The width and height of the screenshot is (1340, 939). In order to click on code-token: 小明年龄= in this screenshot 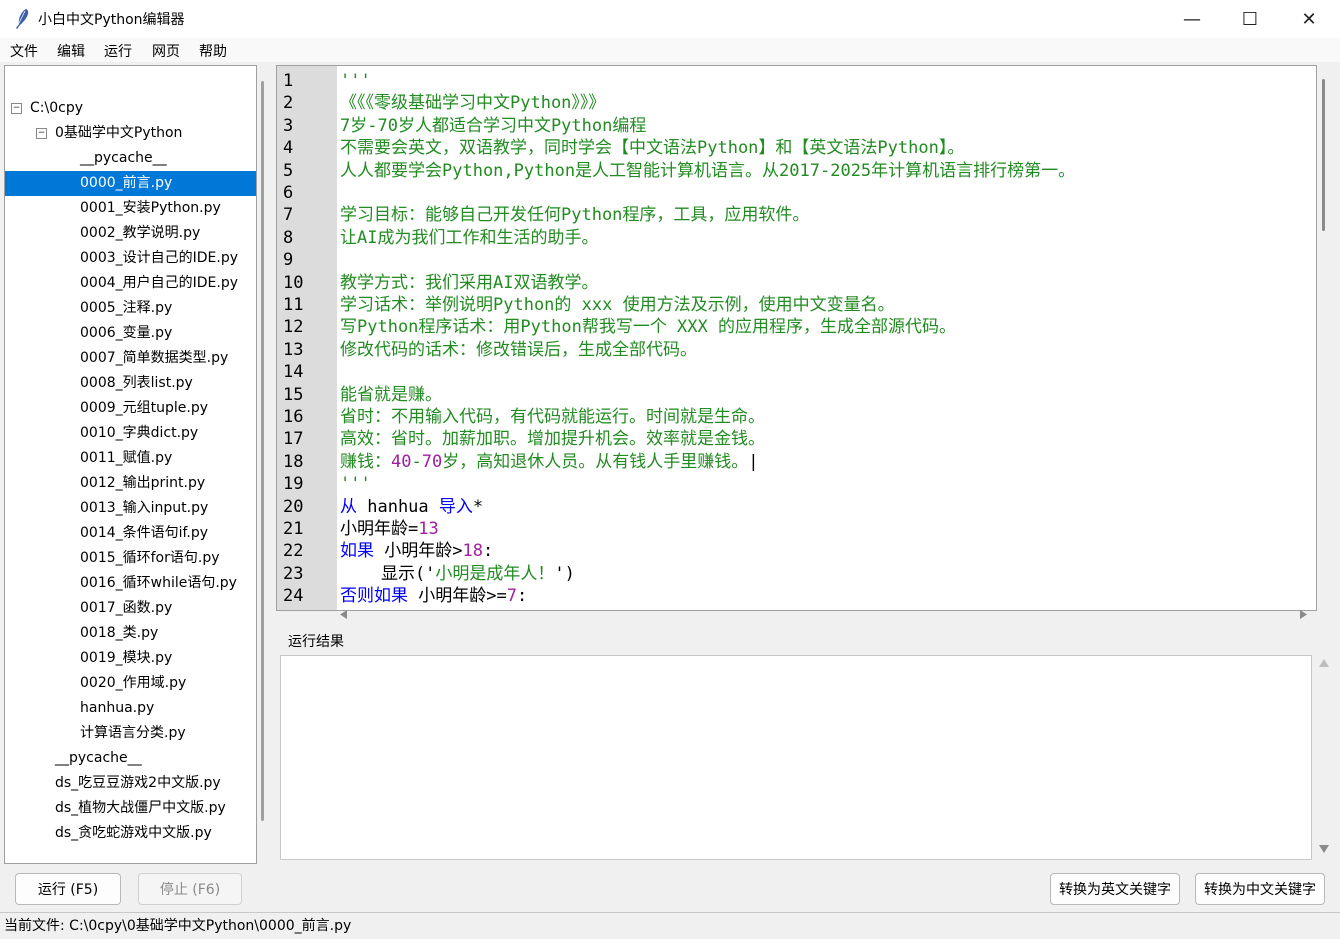, I will do `click(379, 529)`.